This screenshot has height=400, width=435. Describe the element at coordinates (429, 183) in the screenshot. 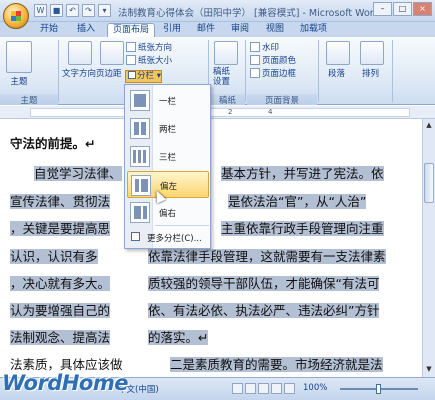

I see `scroll-thumb` at that location.